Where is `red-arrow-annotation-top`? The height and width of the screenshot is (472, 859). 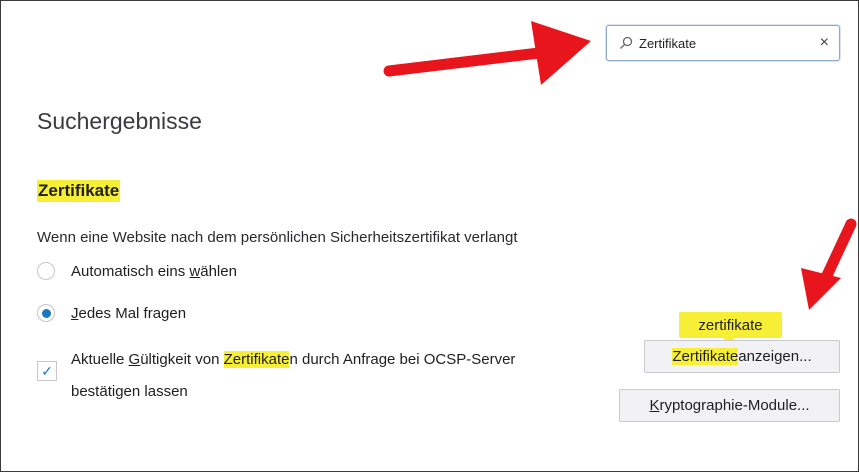
red-arrow-annotation-top is located at coordinates (487, 53).